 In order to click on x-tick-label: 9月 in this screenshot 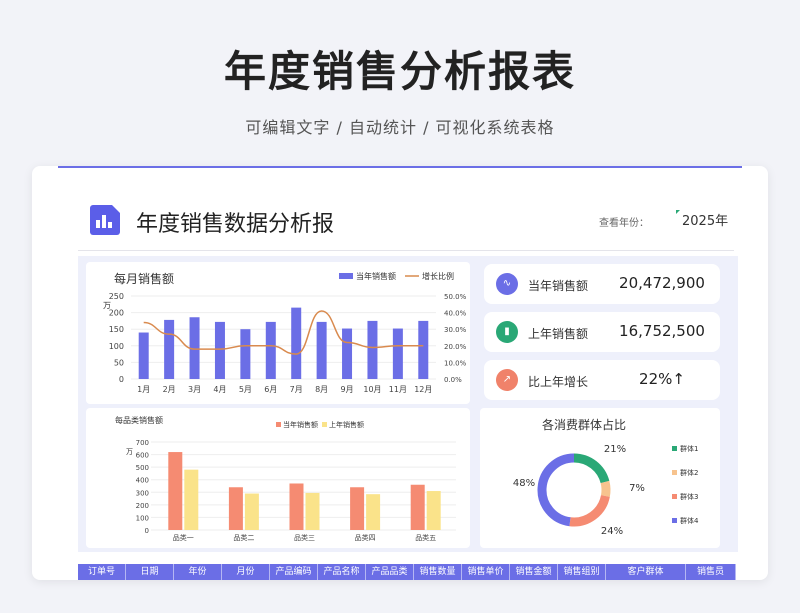, I will do `click(346, 389)`.